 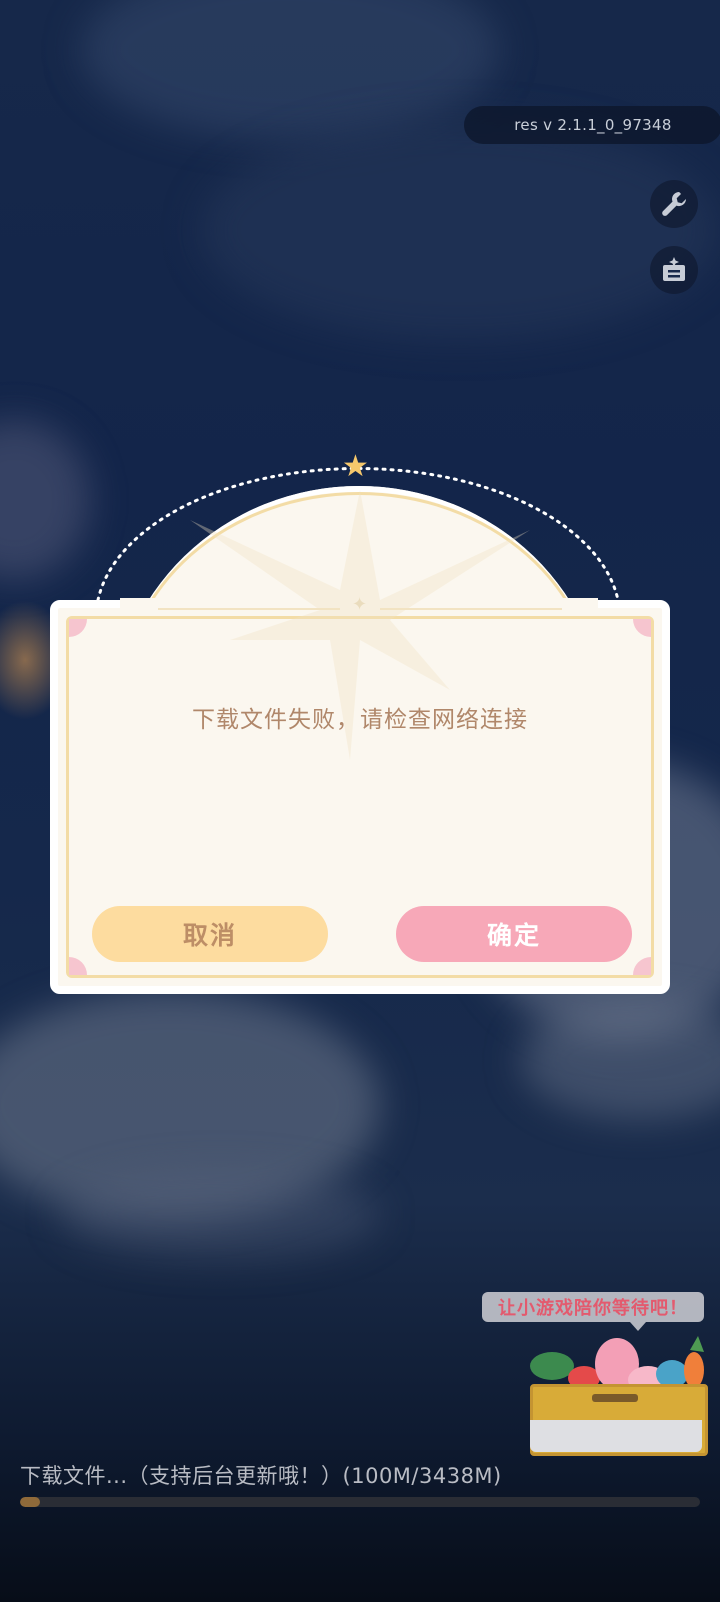 I want to click on mini-game-box-base, so click(x=616, y=1436).